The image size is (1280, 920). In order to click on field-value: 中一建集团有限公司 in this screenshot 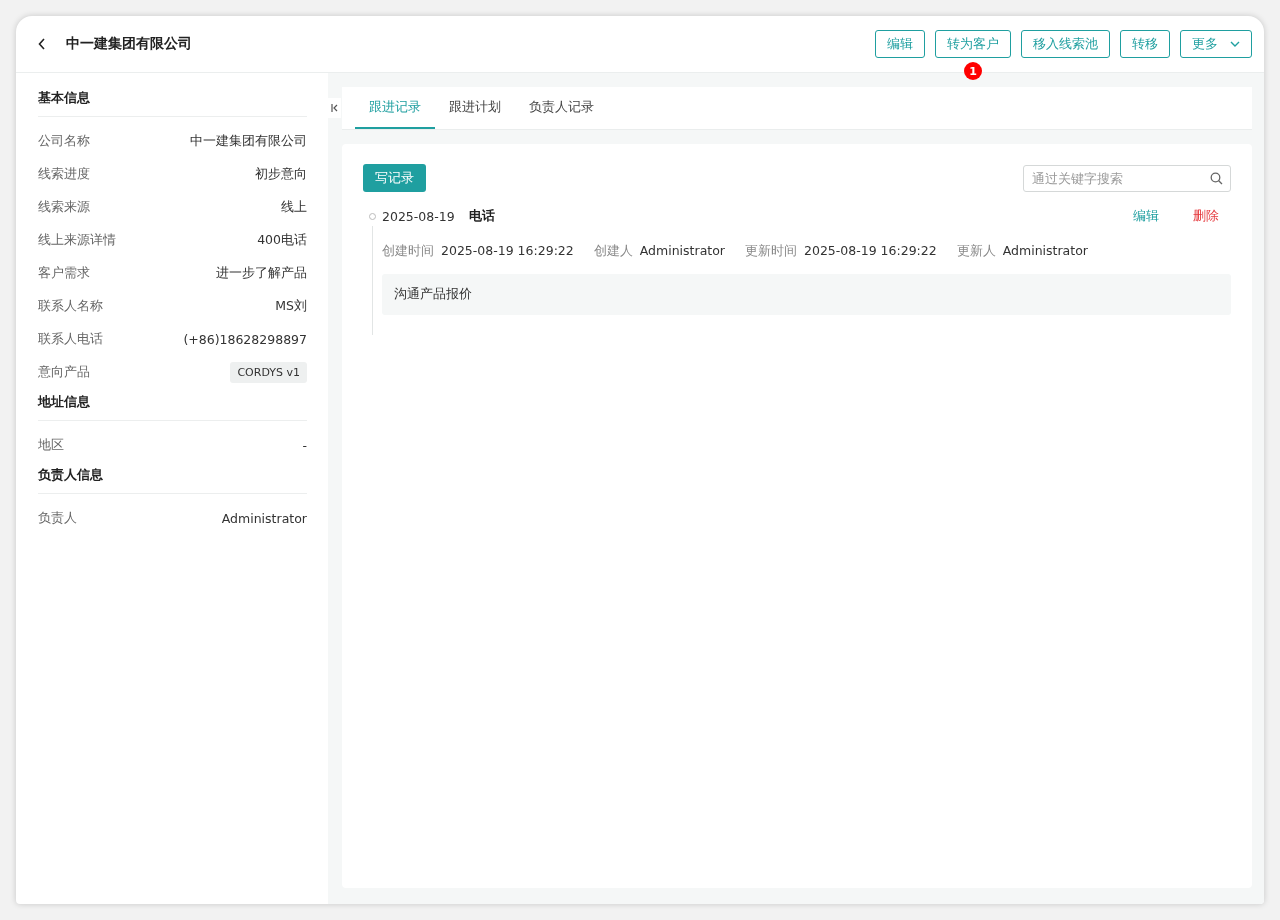, I will do `click(248, 141)`.